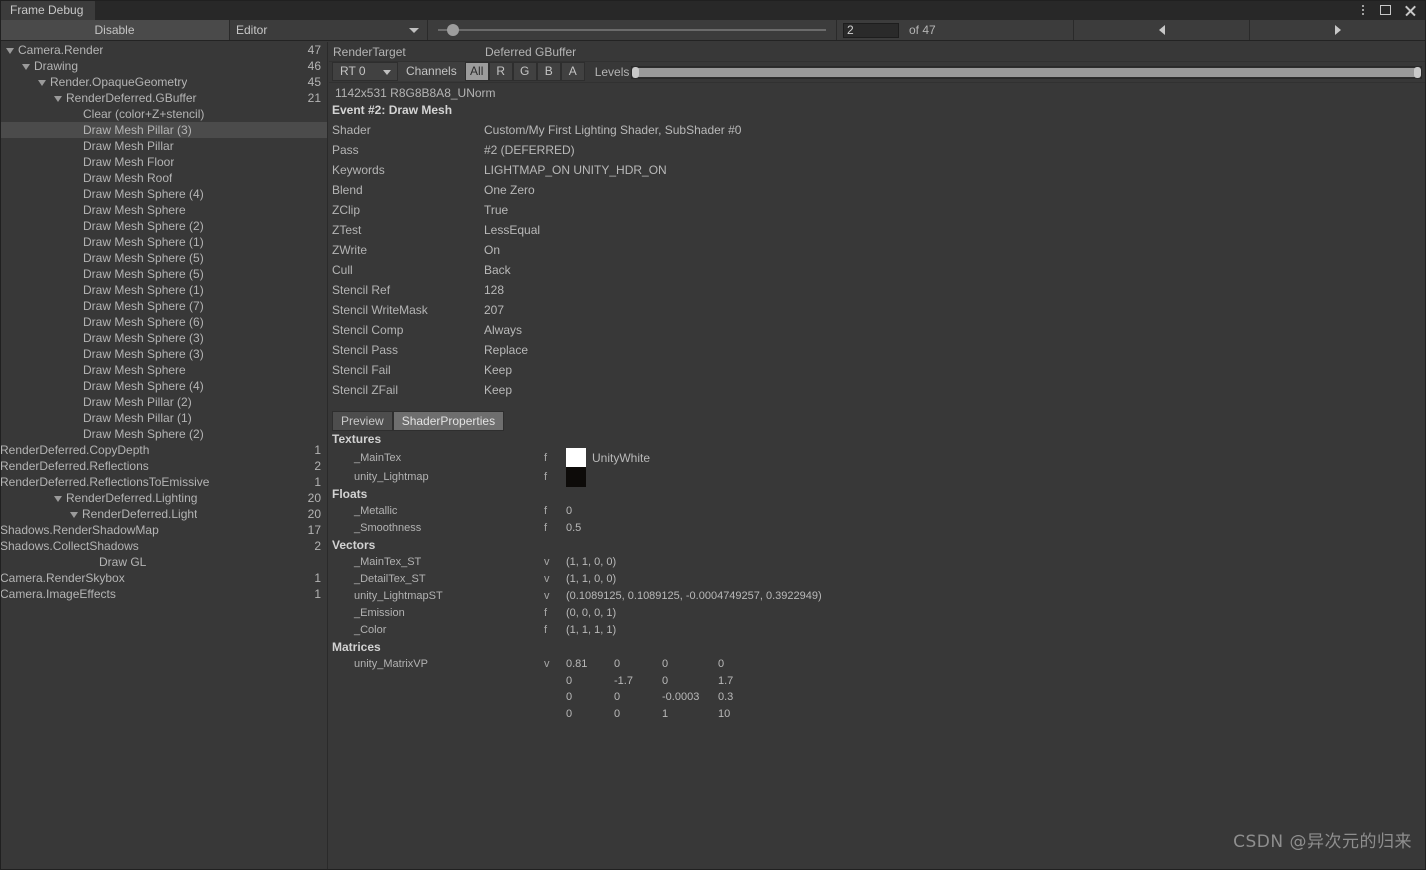  I want to click on tree-row: RenderDeferred.Light 20, so click(163, 514).